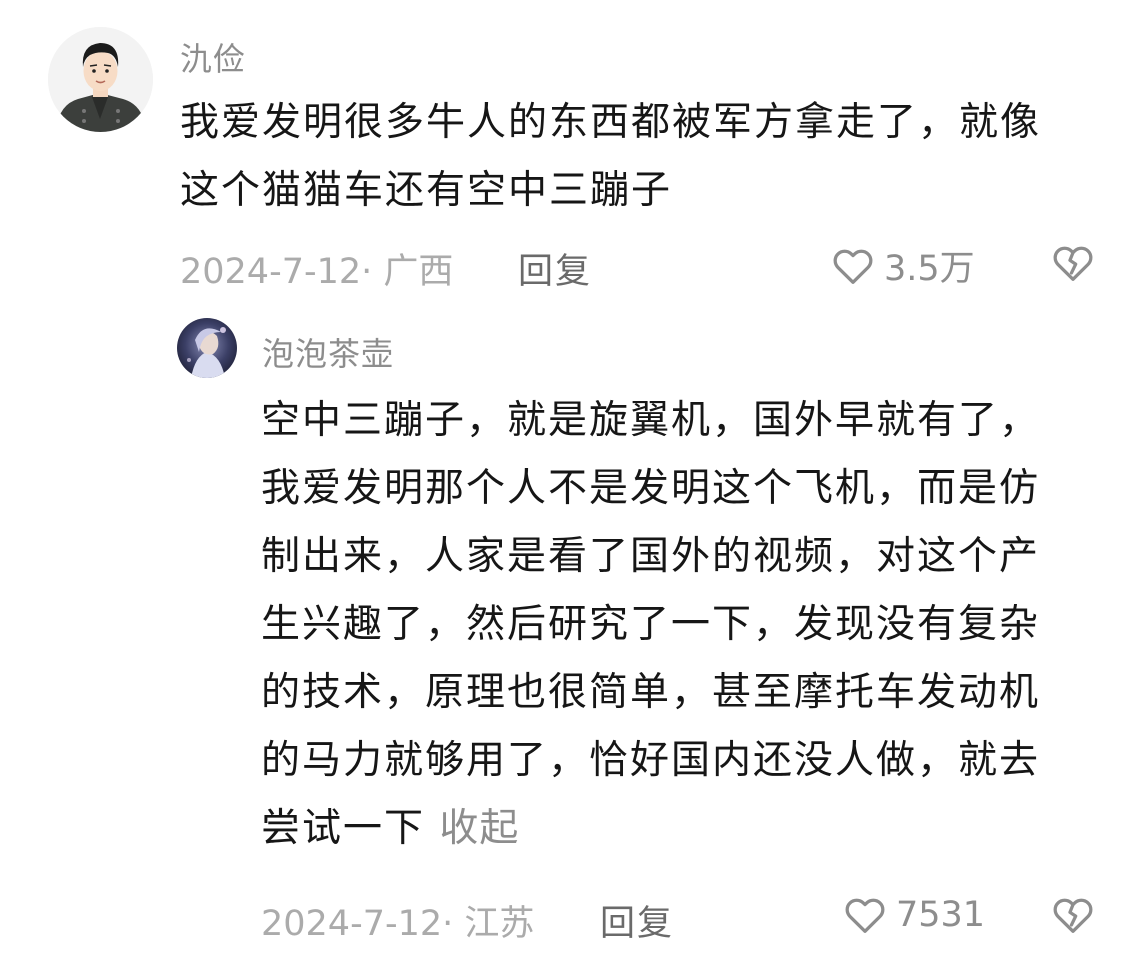 This screenshot has height=960, width=1145. Describe the element at coordinates (651, 488) in the screenshot. I see `comment-text-line: 我爱发明那个人不是发明这个飞机，而是仿` at that location.